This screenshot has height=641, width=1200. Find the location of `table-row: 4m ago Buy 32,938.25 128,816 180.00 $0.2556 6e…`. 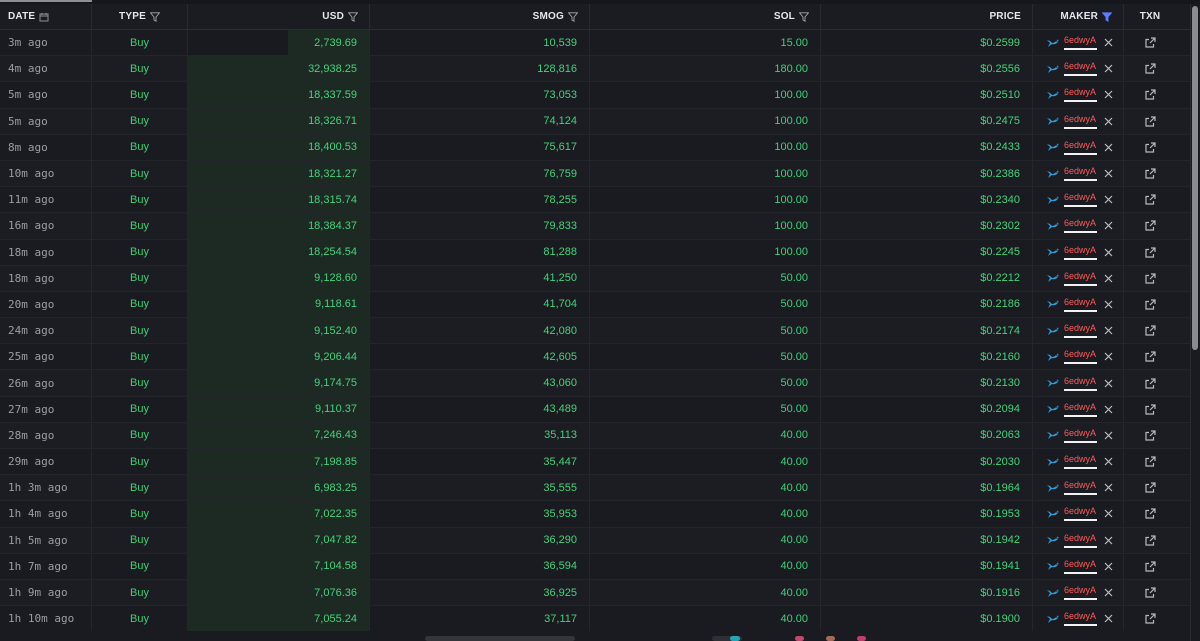

table-row: 4m ago Buy 32,938.25 128,816 180.00 $0.2556 6e… is located at coordinates (595, 69).